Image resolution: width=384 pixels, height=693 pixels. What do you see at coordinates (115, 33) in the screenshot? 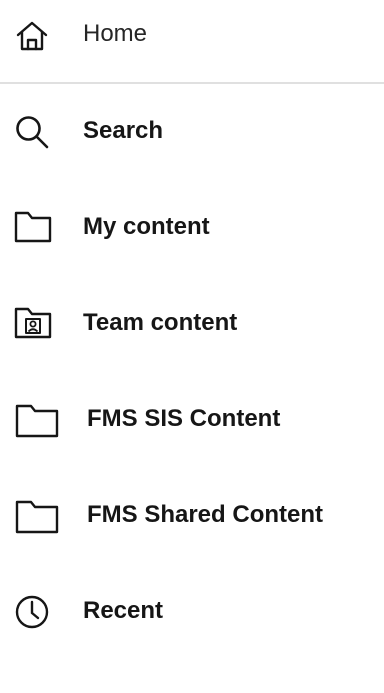
I see `nav-item-label: Home` at bounding box center [115, 33].